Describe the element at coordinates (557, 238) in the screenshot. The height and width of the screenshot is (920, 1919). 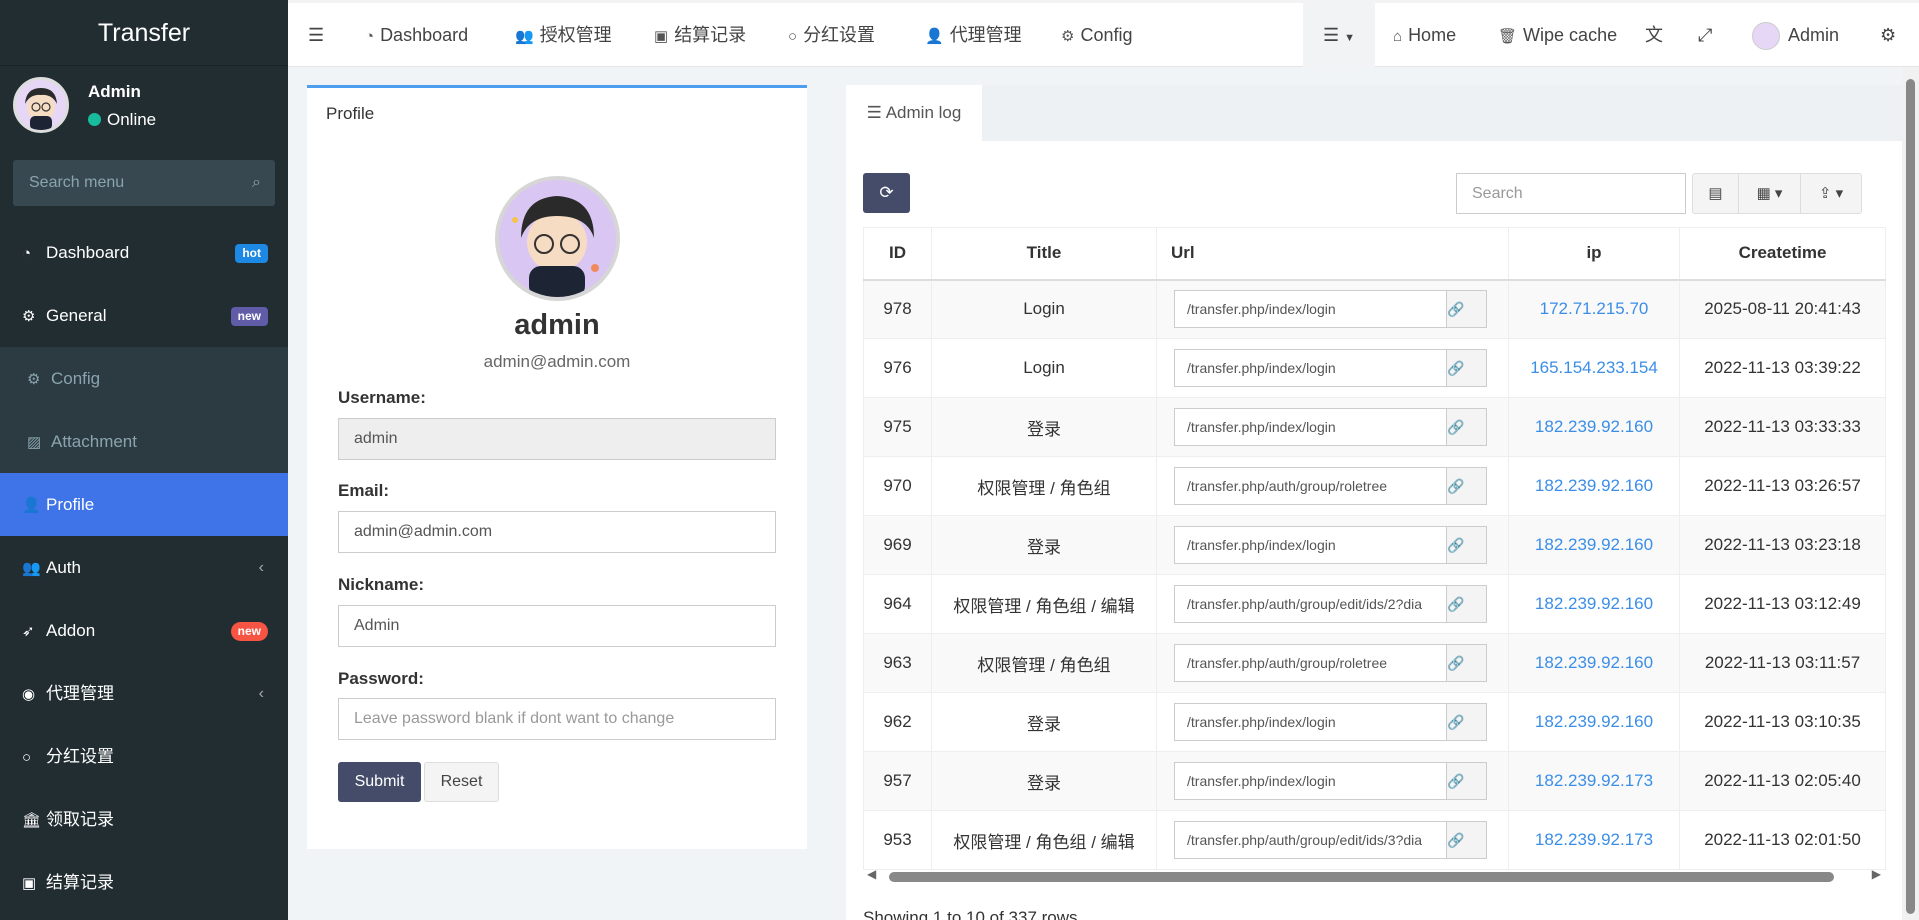
I see `profile-avatar` at that location.